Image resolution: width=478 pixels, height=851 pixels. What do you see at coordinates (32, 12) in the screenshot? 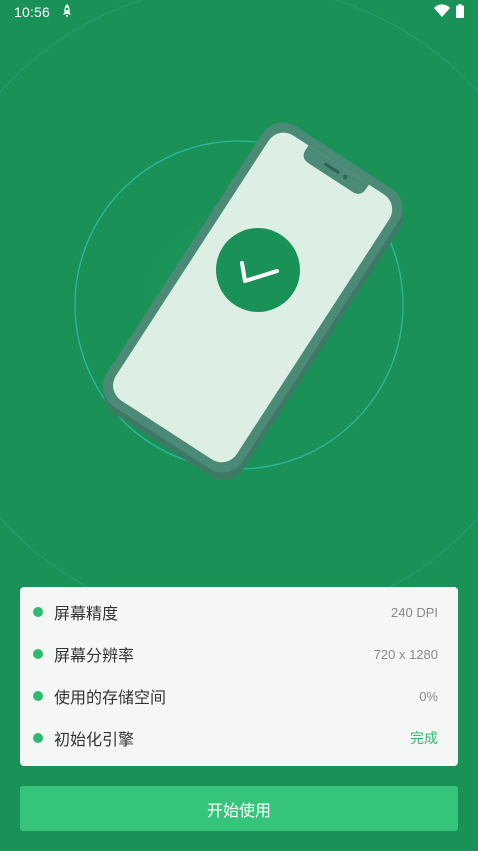
I see `status-time: 10:56` at bounding box center [32, 12].